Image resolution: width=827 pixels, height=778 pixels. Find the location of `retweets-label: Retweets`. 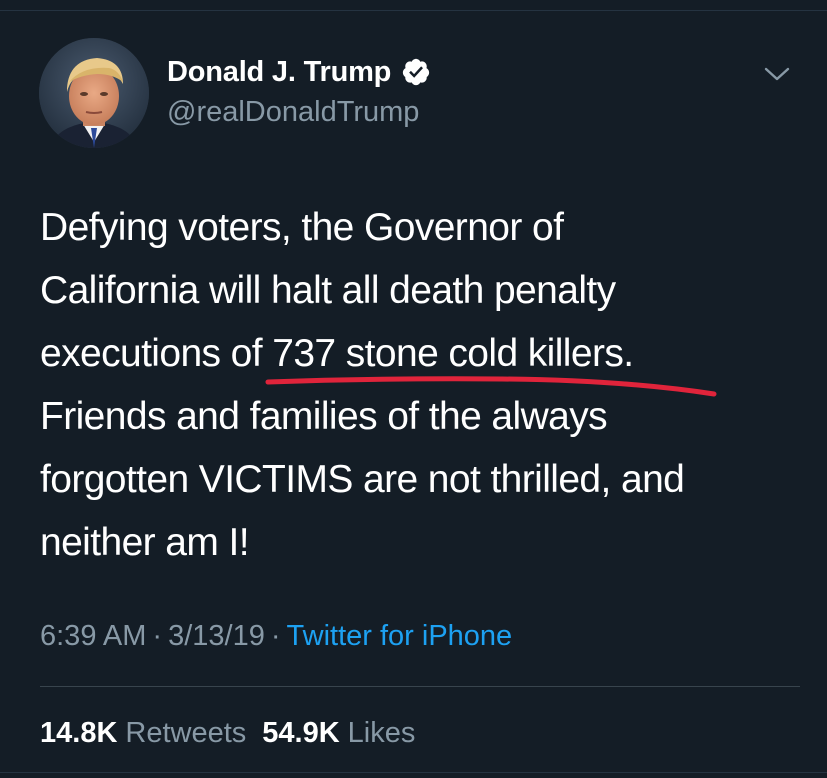

retweets-label: Retweets is located at coordinates (186, 733).